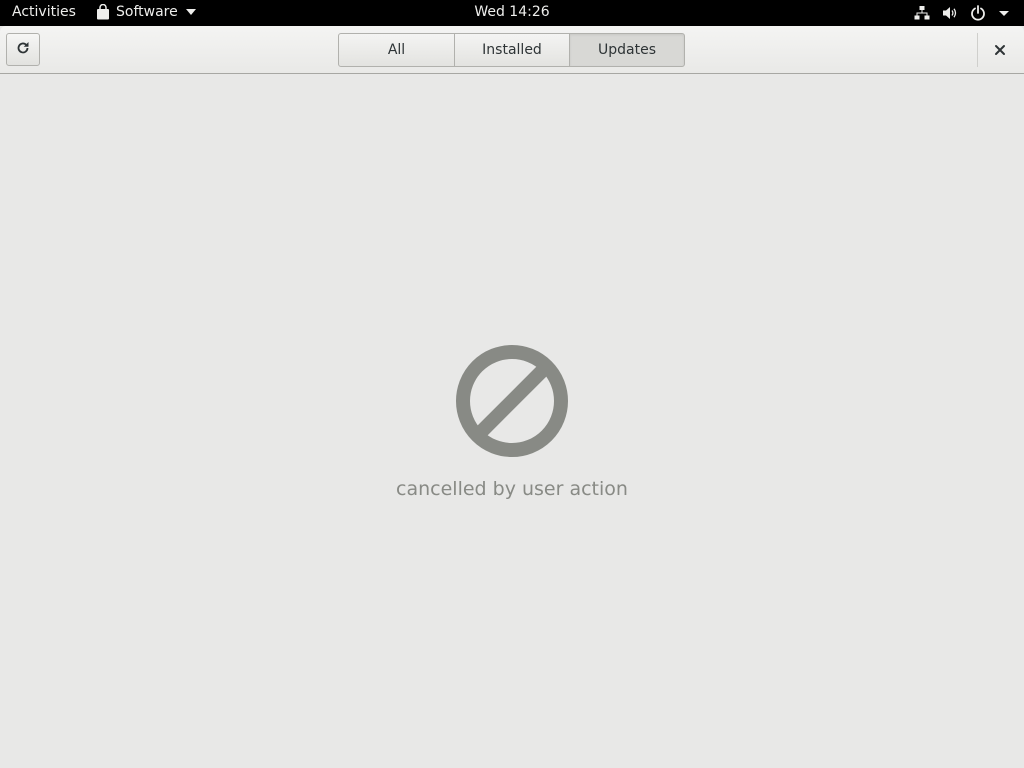  What do you see at coordinates (922, 13) in the screenshot?
I see `network-icon` at bounding box center [922, 13].